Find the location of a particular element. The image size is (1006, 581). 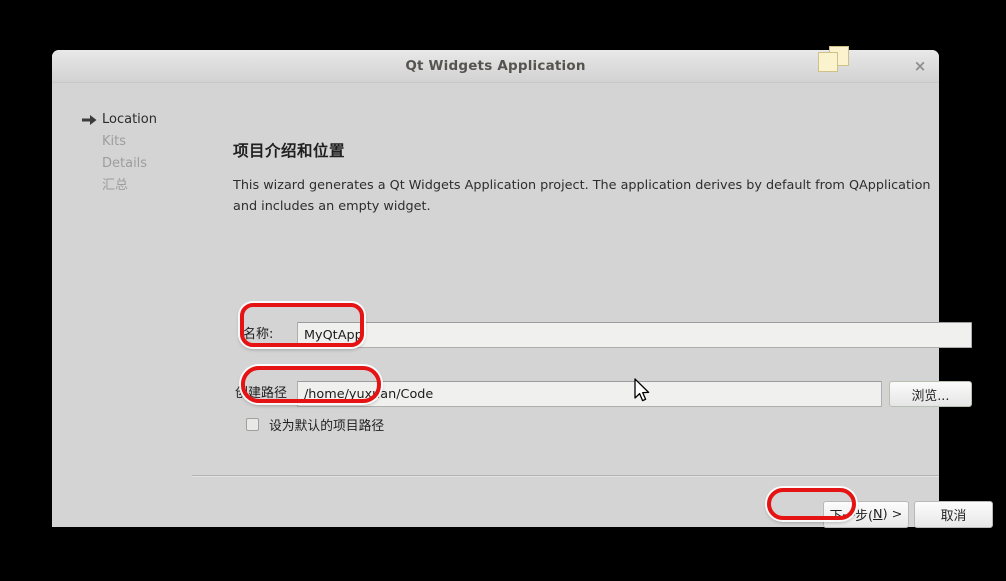

cascade-square-front is located at coordinates (828, 62).